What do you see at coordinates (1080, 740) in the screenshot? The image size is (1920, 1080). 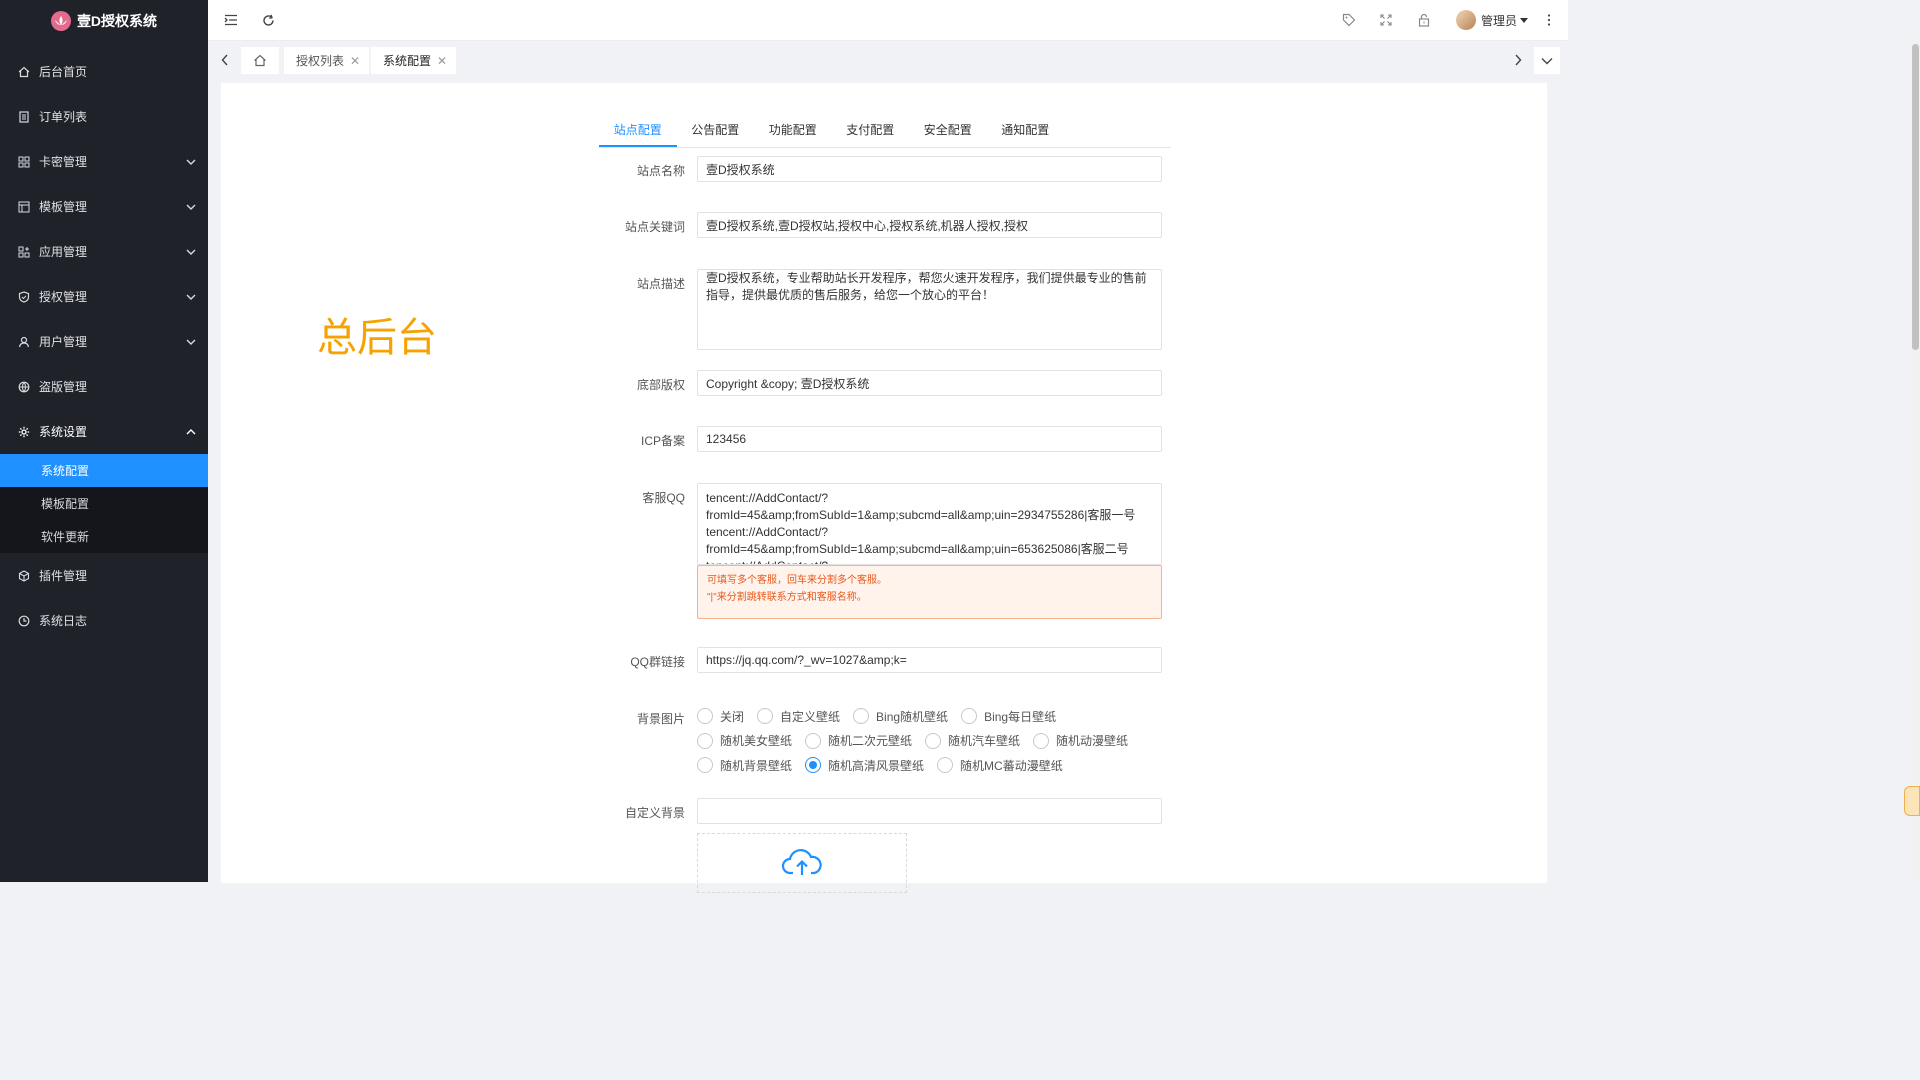 I see `radio-option: 随机动漫壁纸` at bounding box center [1080, 740].